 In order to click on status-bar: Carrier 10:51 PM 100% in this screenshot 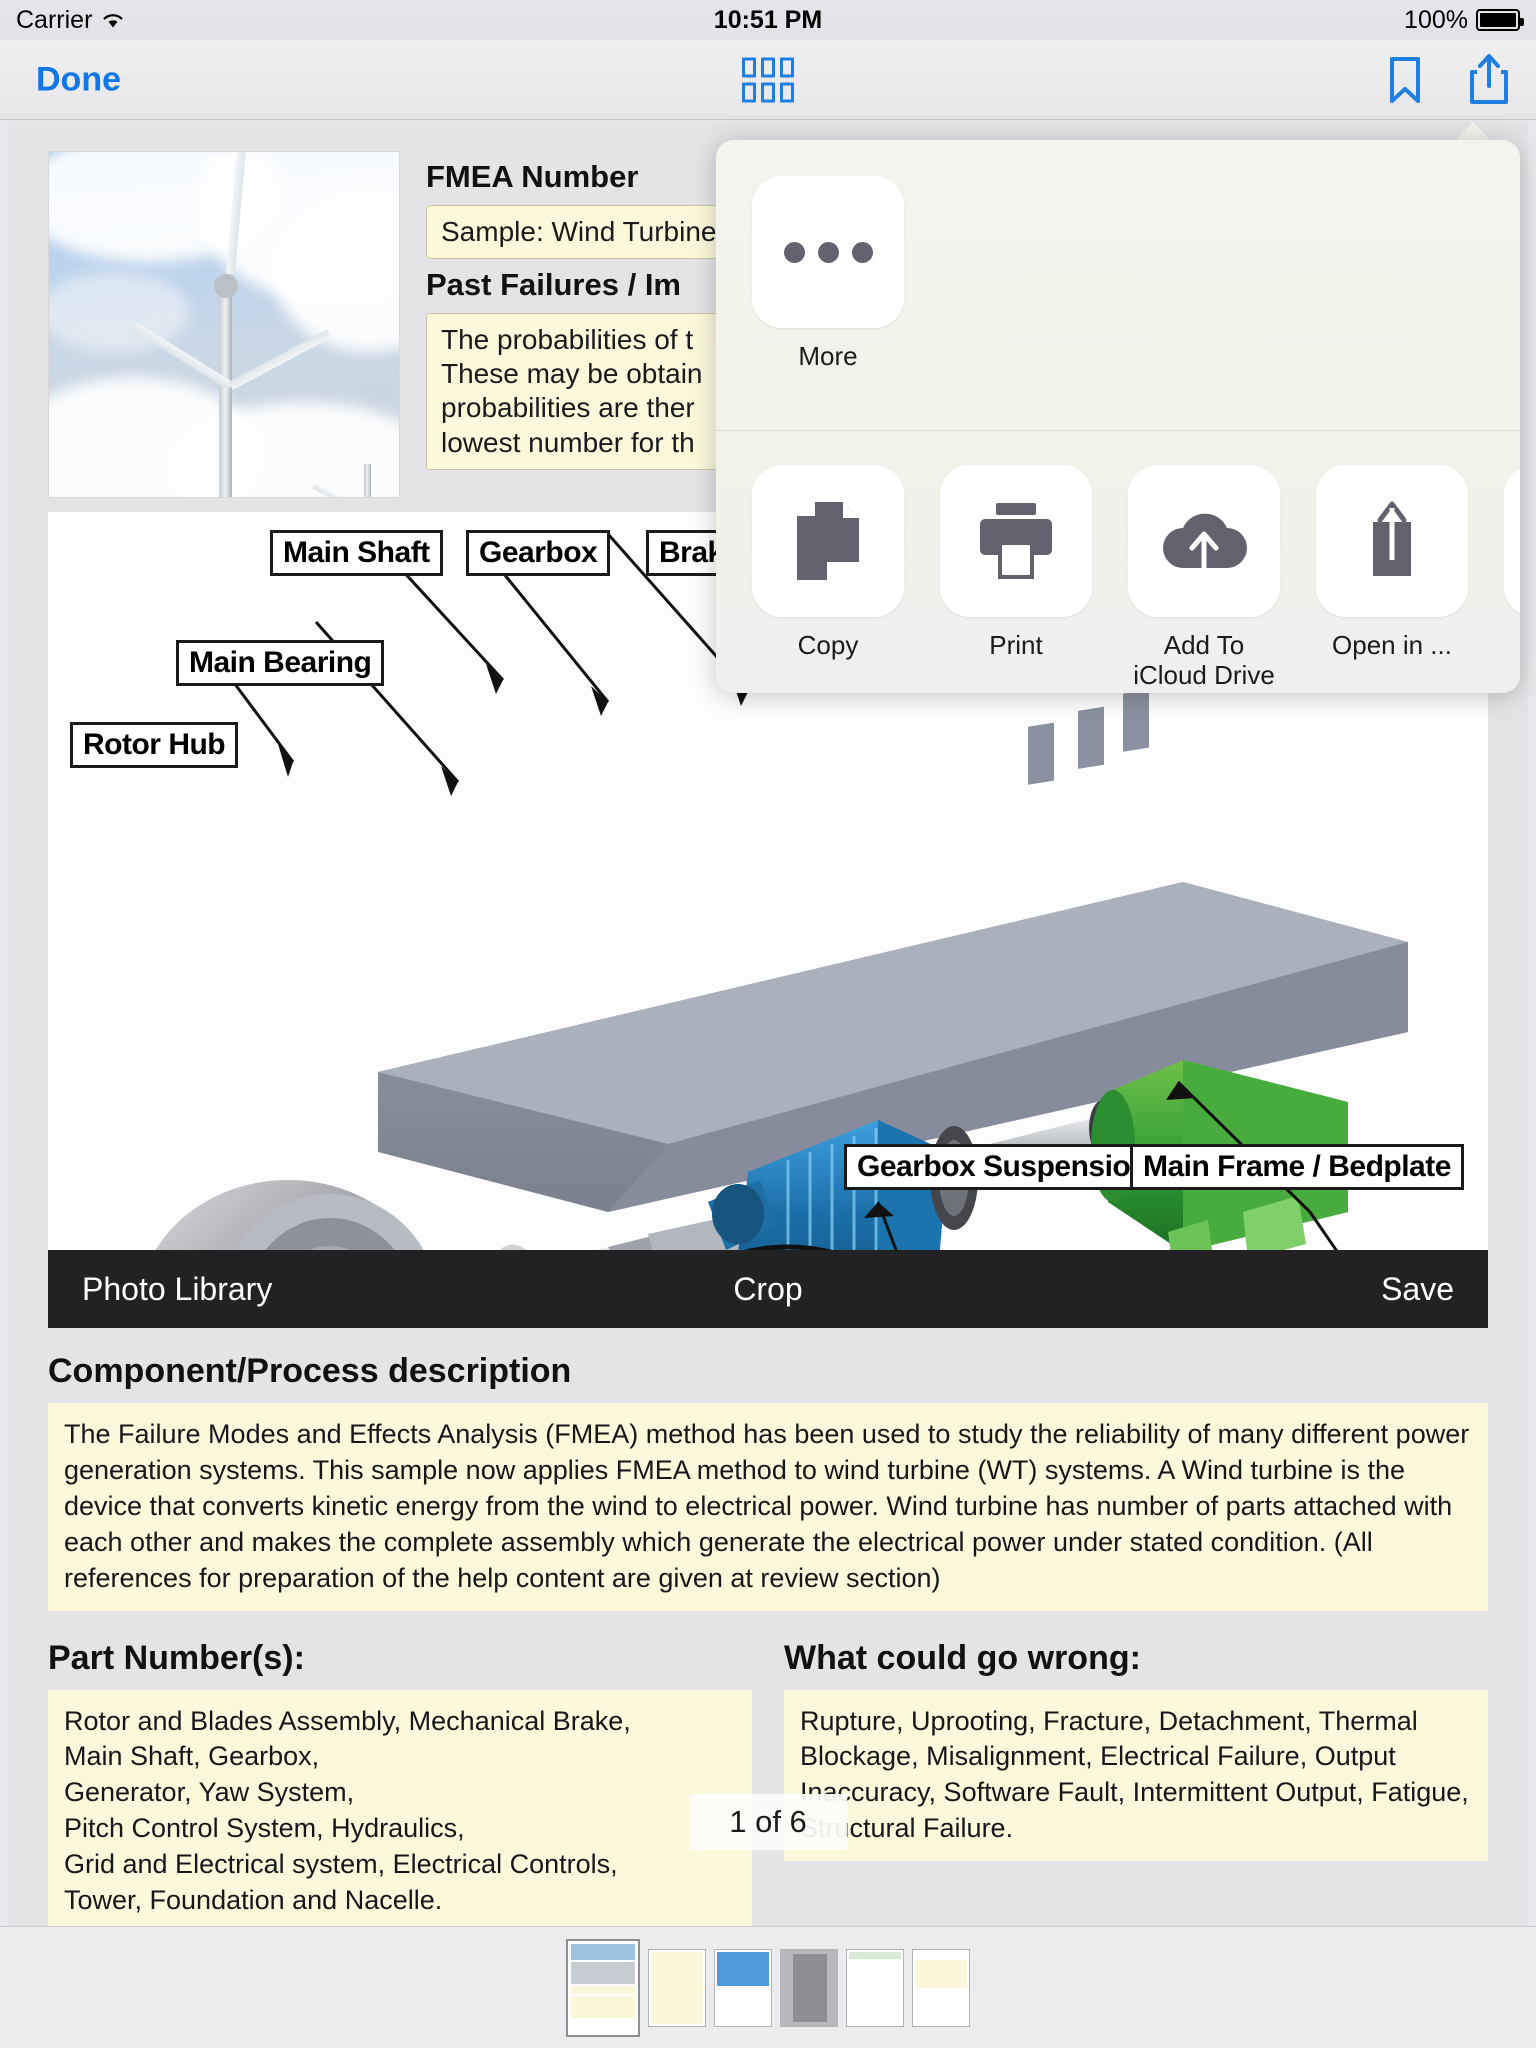, I will do `click(768, 20)`.